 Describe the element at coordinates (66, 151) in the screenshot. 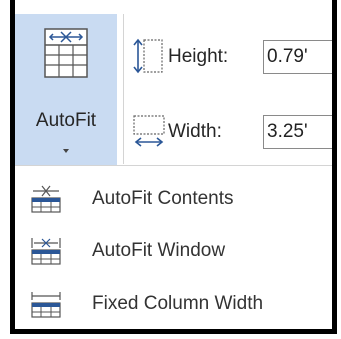

I see `chevron-down-icon` at that location.